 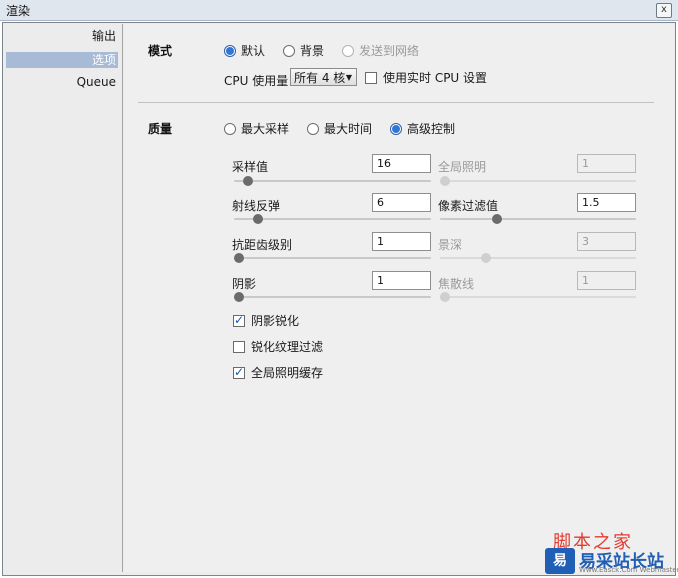 I want to click on pixel-filter-input: 1.5, so click(x=606, y=202).